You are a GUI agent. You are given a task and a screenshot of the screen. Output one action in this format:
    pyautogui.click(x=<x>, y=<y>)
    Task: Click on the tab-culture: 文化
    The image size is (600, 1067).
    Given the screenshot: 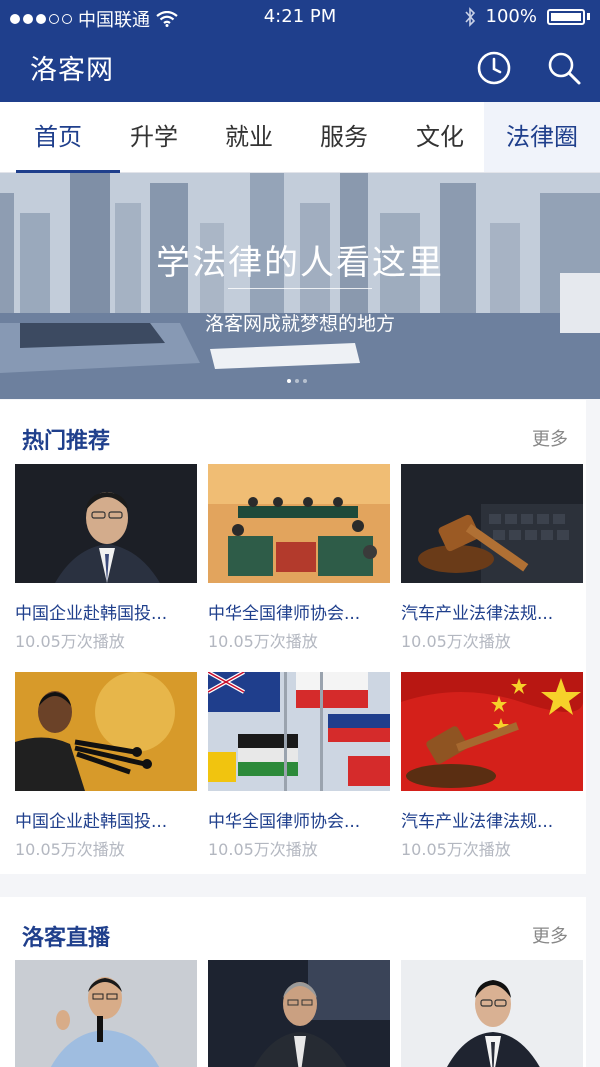 What is the action you would take?
    pyautogui.click(x=440, y=137)
    